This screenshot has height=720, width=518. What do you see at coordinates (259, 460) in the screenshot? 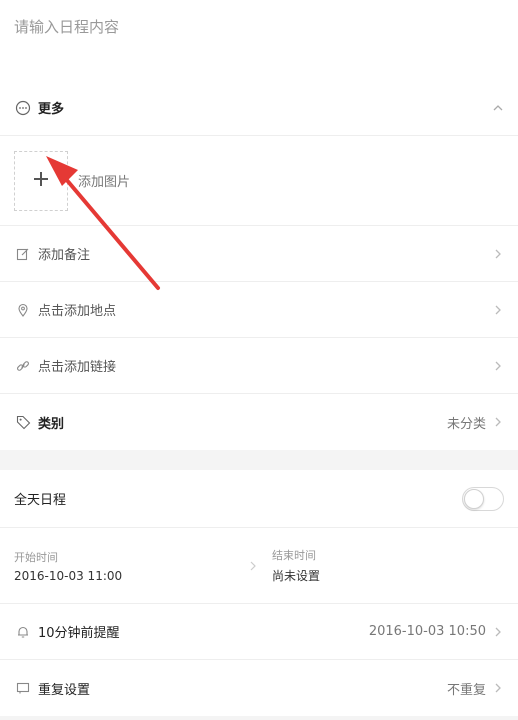
I see `section-gap` at bounding box center [259, 460].